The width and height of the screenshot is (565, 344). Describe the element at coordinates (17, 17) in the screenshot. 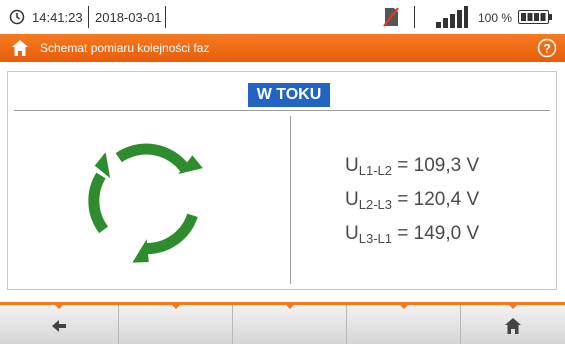

I see `clock-icon` at that location.